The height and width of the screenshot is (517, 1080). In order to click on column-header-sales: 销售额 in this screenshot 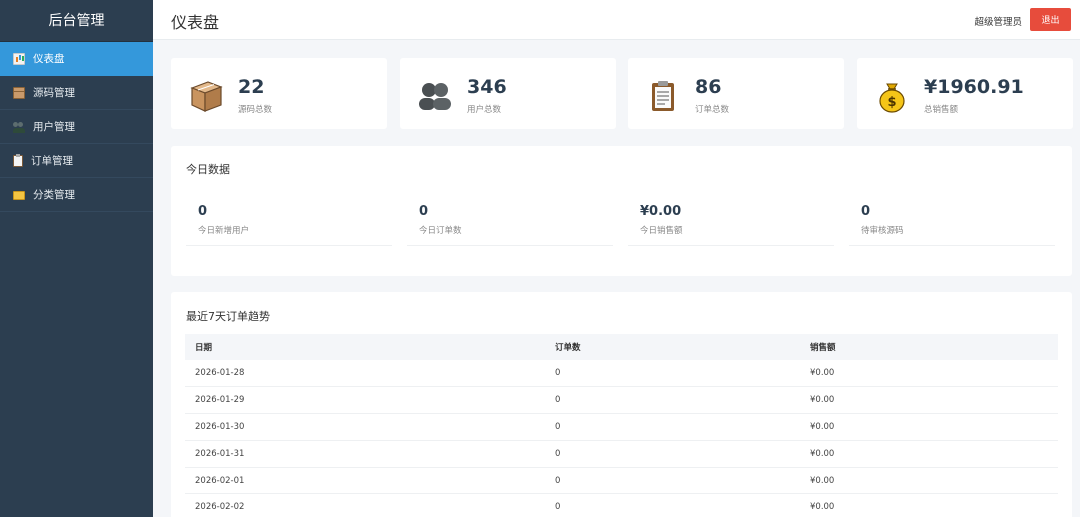, I will do `click(929, 347)`.